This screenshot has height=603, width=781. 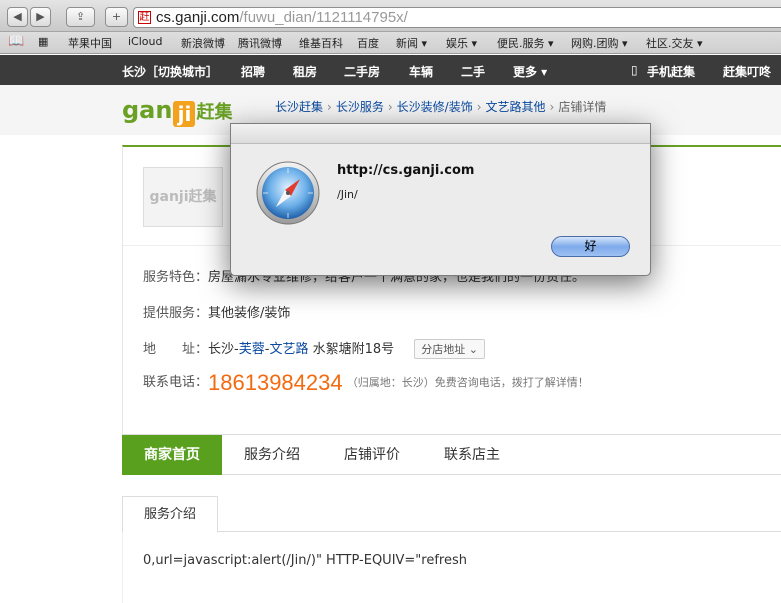 I want to click on breadcrumb-item: 文艺路其他, so click(x=516, y=107).